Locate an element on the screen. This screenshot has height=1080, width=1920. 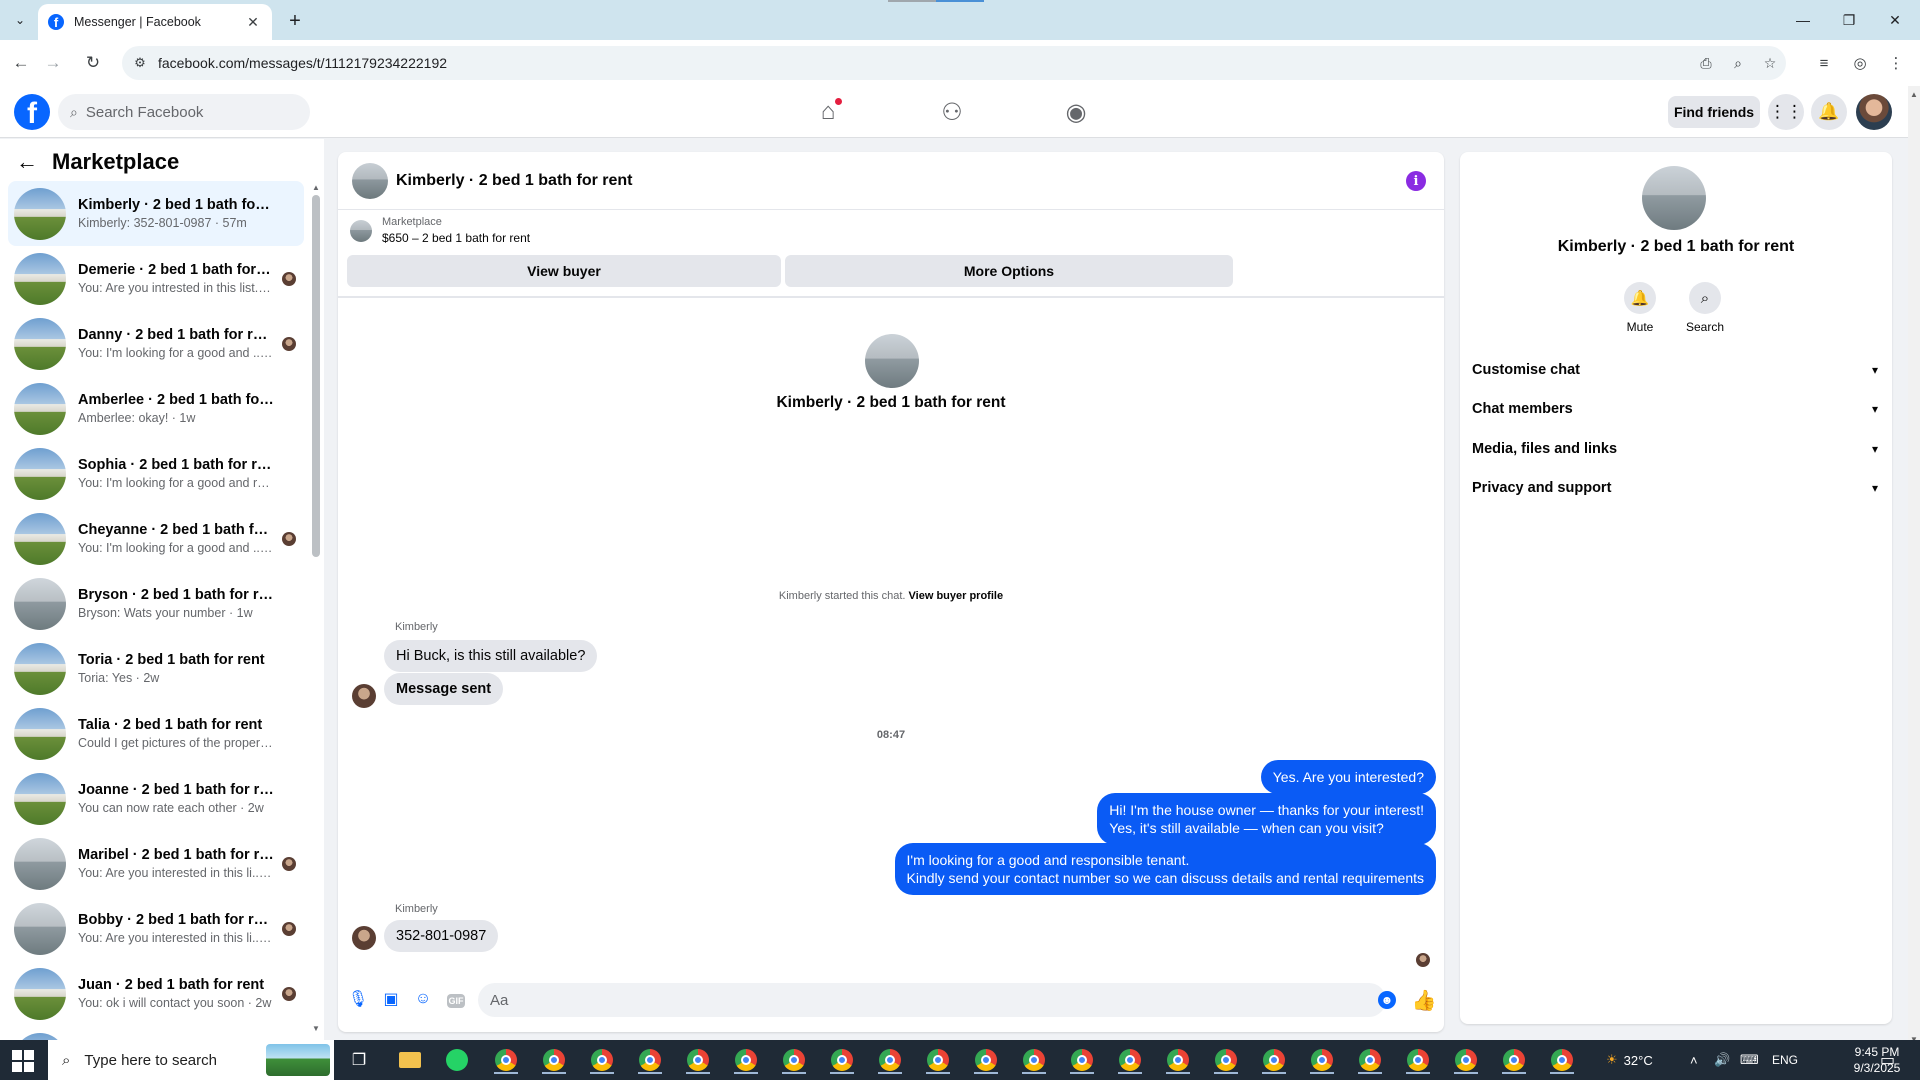
chat-list-scrollbar: ▲ ▼ is located at coordinates (316, 608).